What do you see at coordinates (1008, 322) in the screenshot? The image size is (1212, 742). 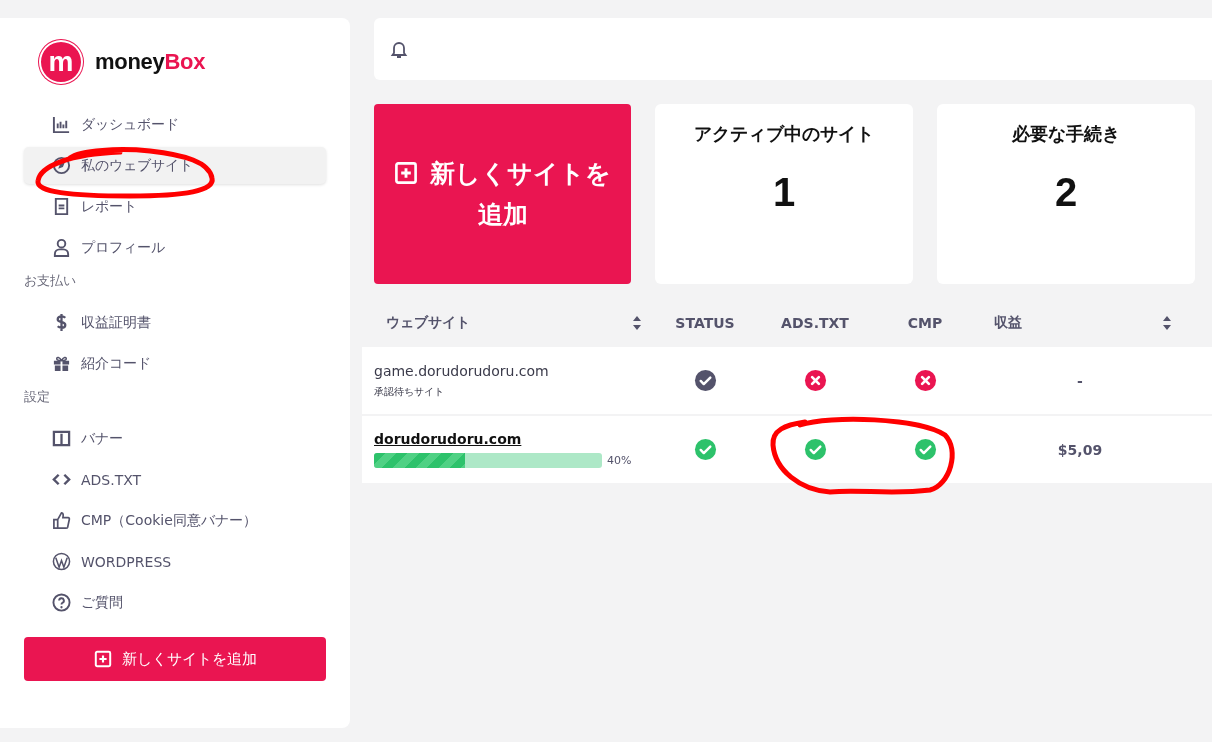 I see `column-header: 収益` at bounding box center [1008, 322].